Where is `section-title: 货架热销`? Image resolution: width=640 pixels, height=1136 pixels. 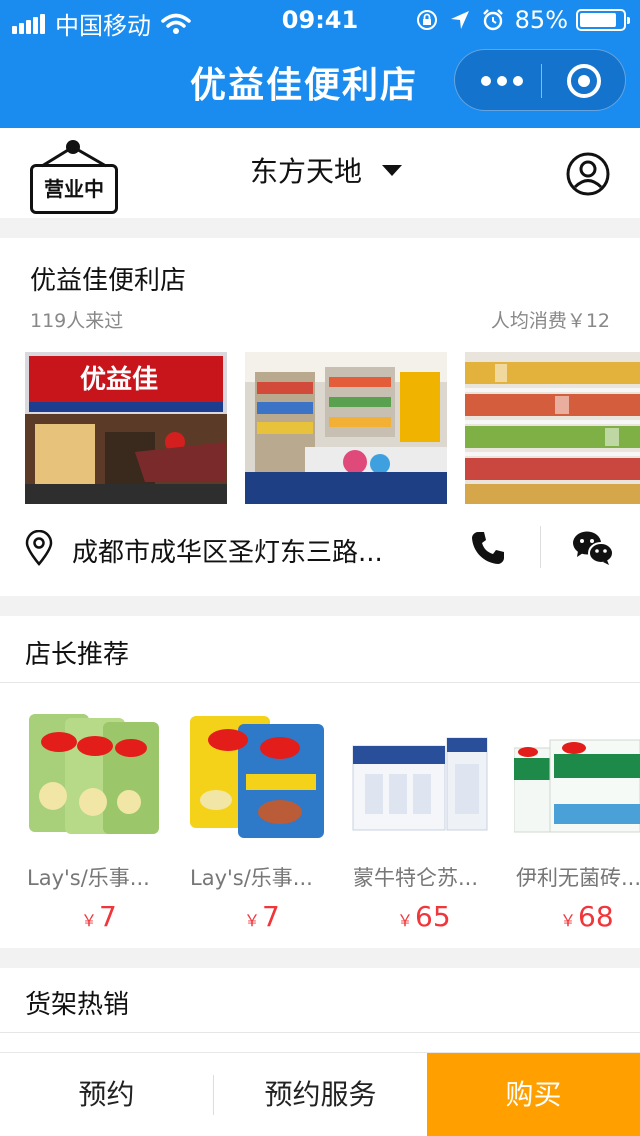 section-title: 货架热销 is located at coordinates (77, 1005).